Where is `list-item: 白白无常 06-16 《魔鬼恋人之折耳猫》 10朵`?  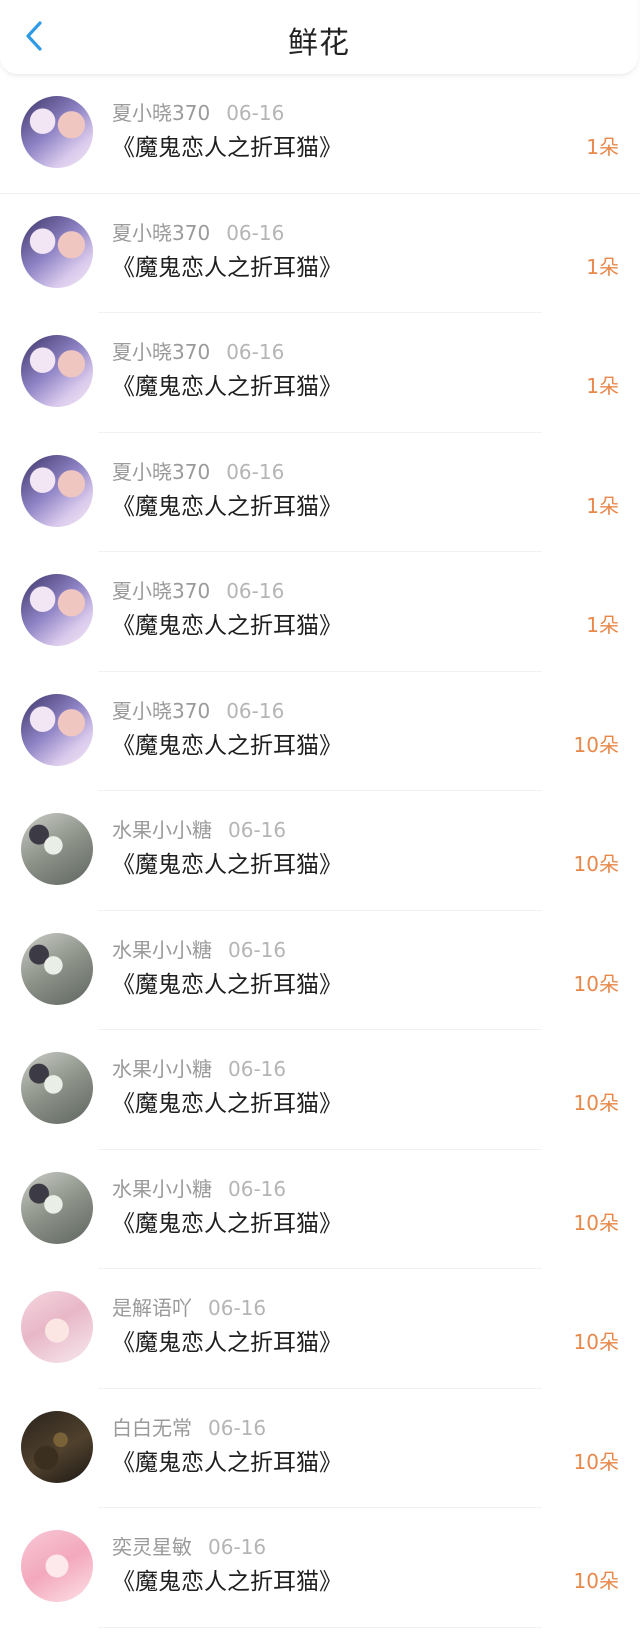 list-item: 白白无常 06-16 《魔鬼恋人之折耳猫》 10朵 is located at coordinates (320, 1448).